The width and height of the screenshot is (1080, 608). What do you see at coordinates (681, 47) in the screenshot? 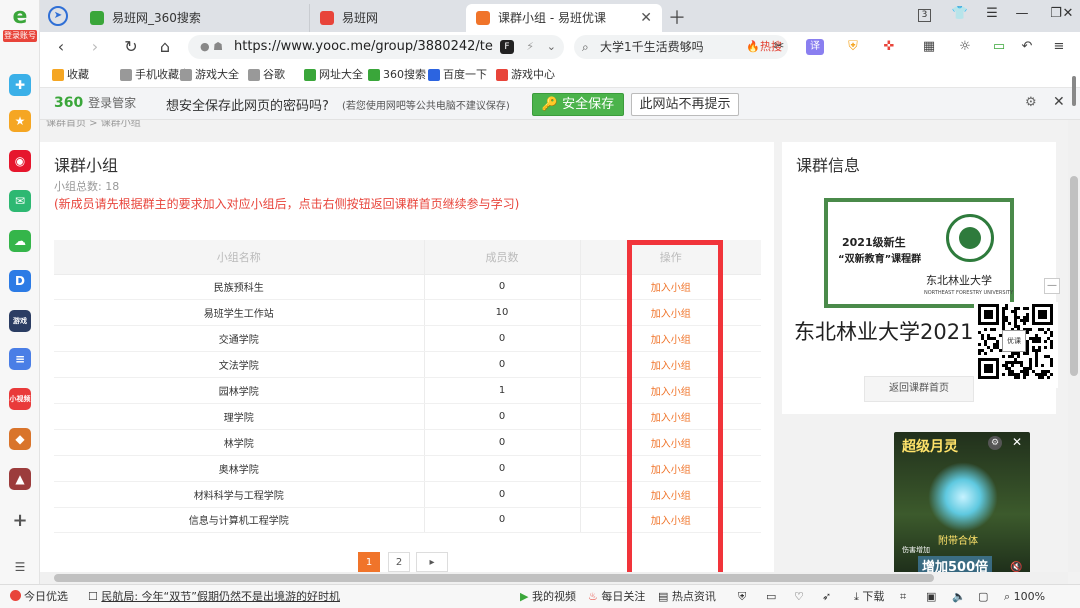
I see `search-box: ⌕ 大学1千生活费够吗 🔥热搜` at bounding box center [681, 47].